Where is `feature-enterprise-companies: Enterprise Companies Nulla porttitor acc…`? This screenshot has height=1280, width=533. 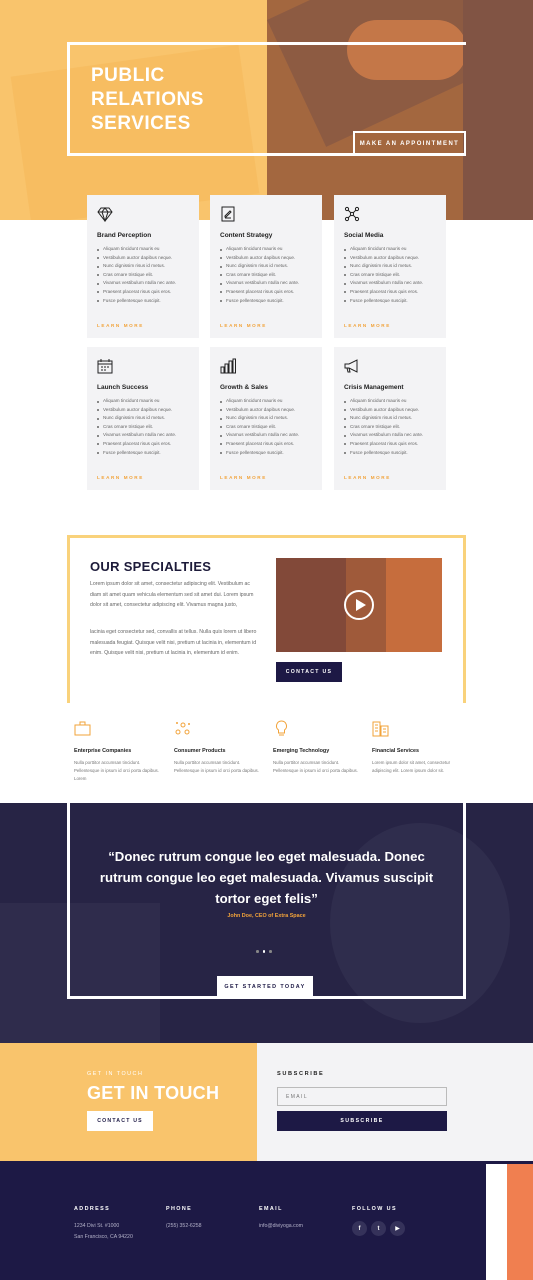
feature-enterprise-companies: Enterprise Companies Nulla porttitor acc… is located at coordinates (116, 751).